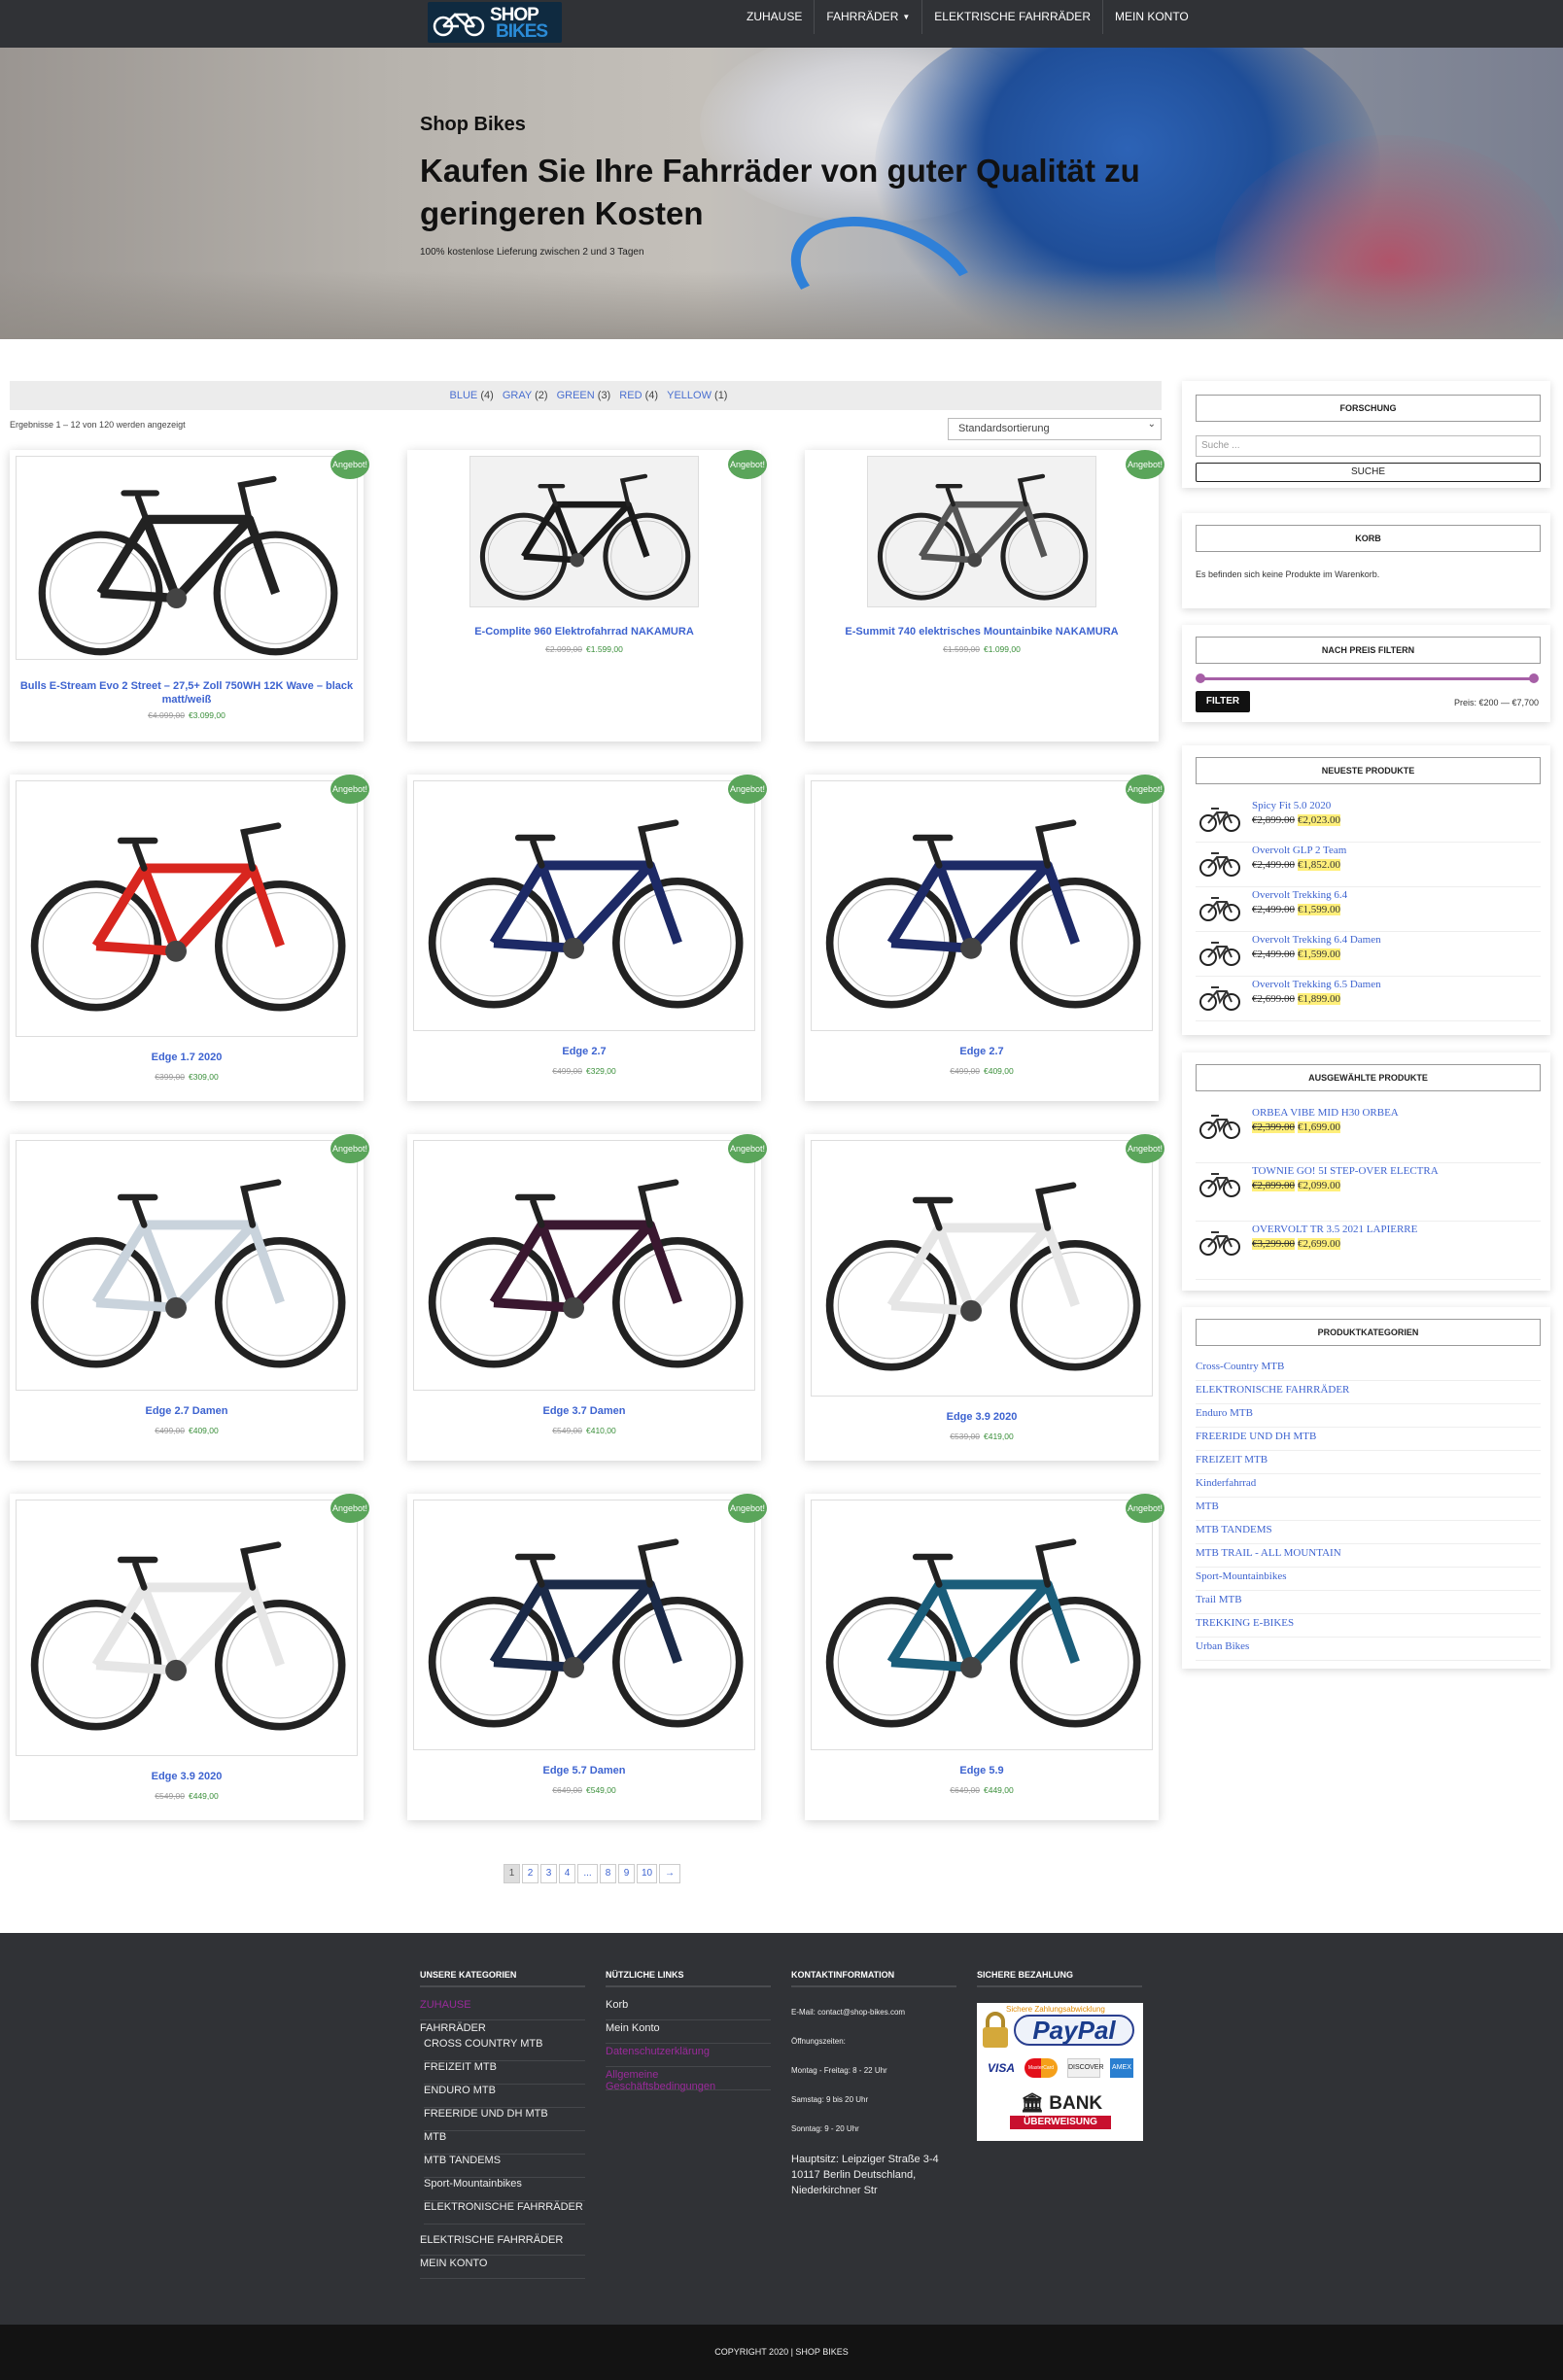 Image resolution: width=1563 pixels, height=2380 pixels. What do you see at coordinates (1012, 17) in the screenshot?
I see `nav-item-elektrische-fahrraeder: ELEKTRISCHE FAHRRÄDER` at bounding box center [1012, 17].